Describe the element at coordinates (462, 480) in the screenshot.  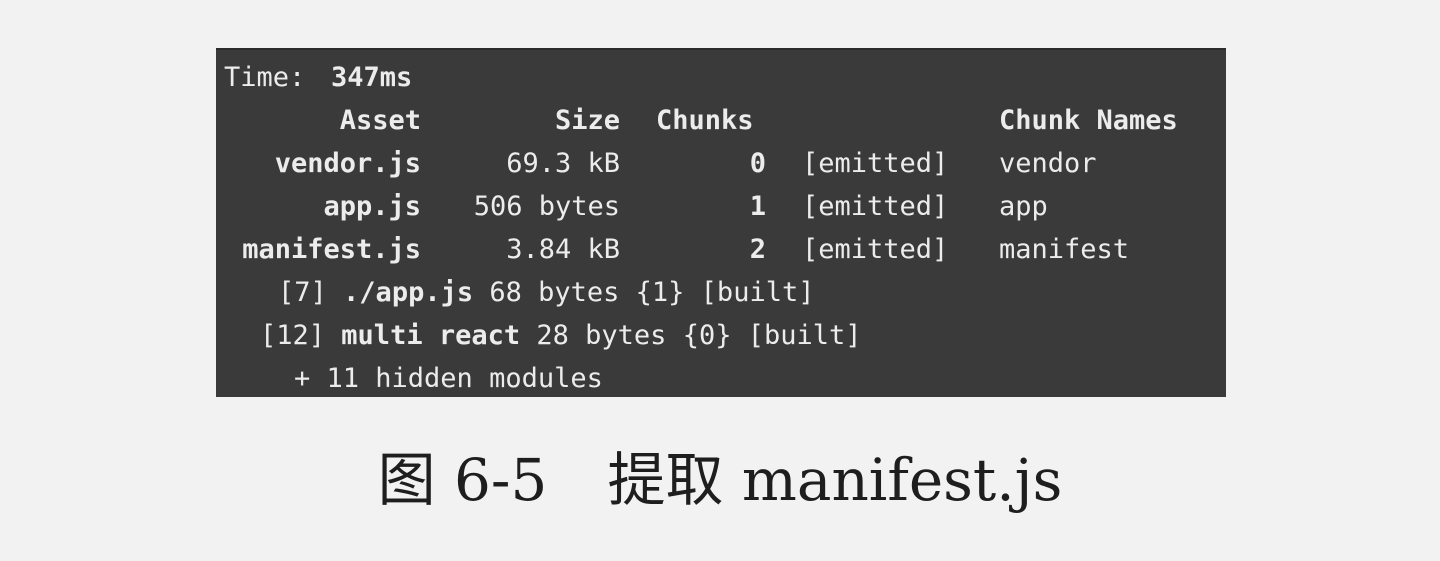
I see `figure-number: 图 6-5` at that location.